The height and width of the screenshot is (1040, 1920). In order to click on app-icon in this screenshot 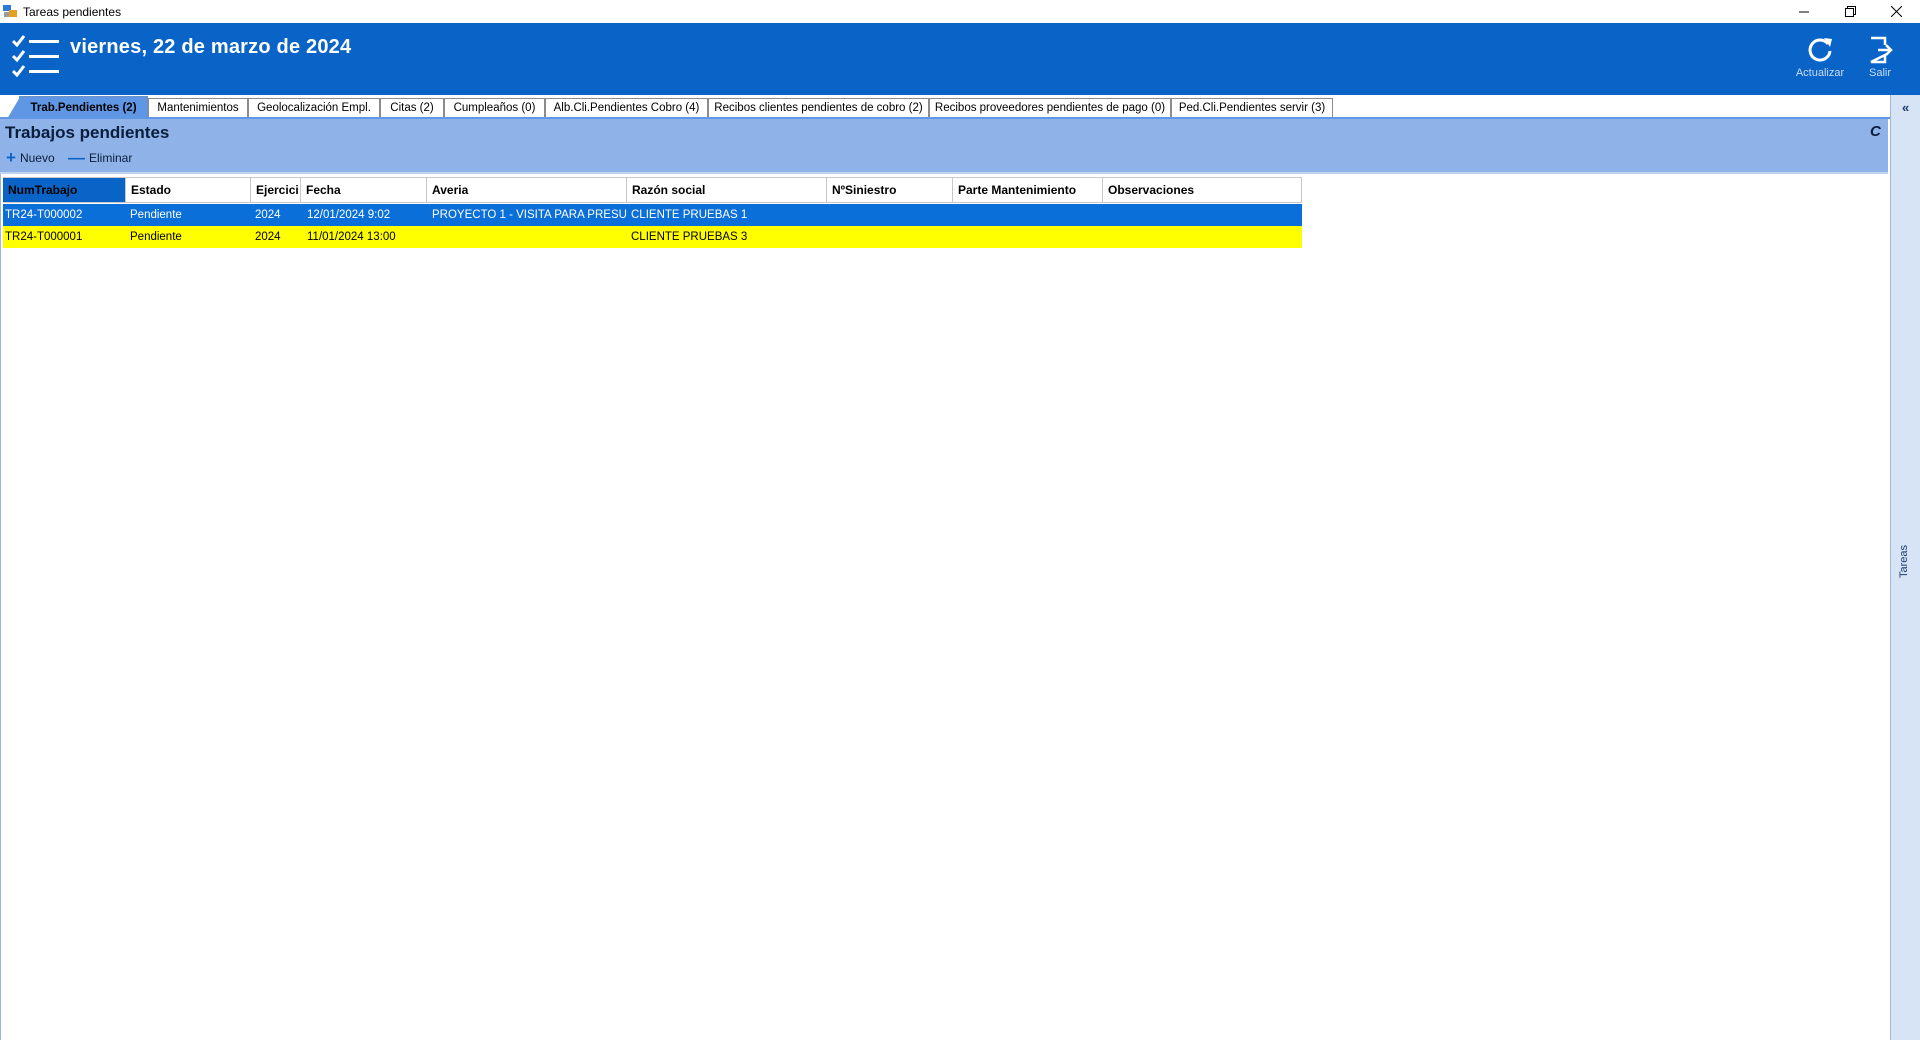, I will do `click(10, 11)`.